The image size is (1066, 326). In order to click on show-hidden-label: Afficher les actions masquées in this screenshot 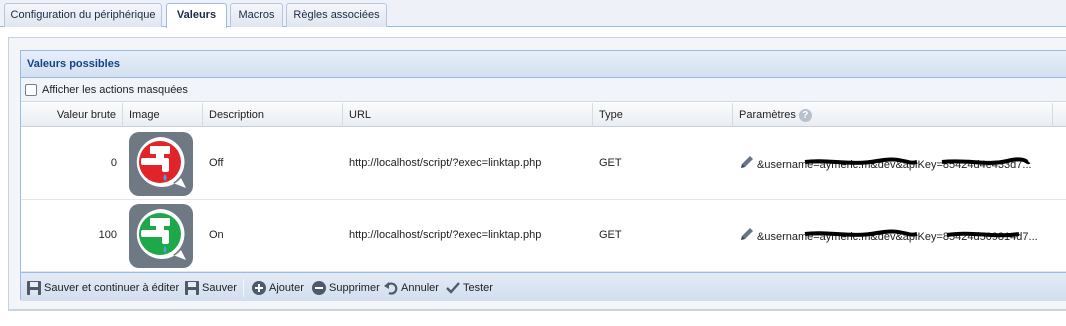, I will do `click(115, 90)`.